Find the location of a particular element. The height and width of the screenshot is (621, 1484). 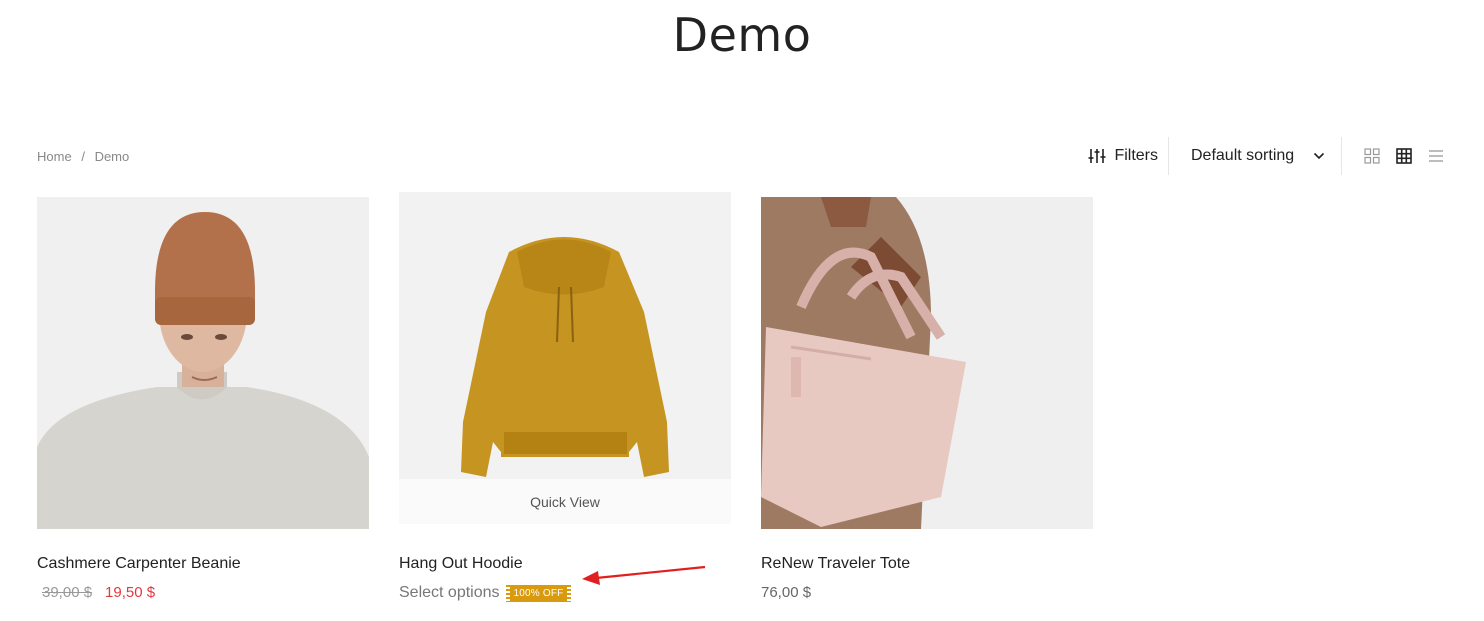

list-icon is located at coordinates (1436, 156).